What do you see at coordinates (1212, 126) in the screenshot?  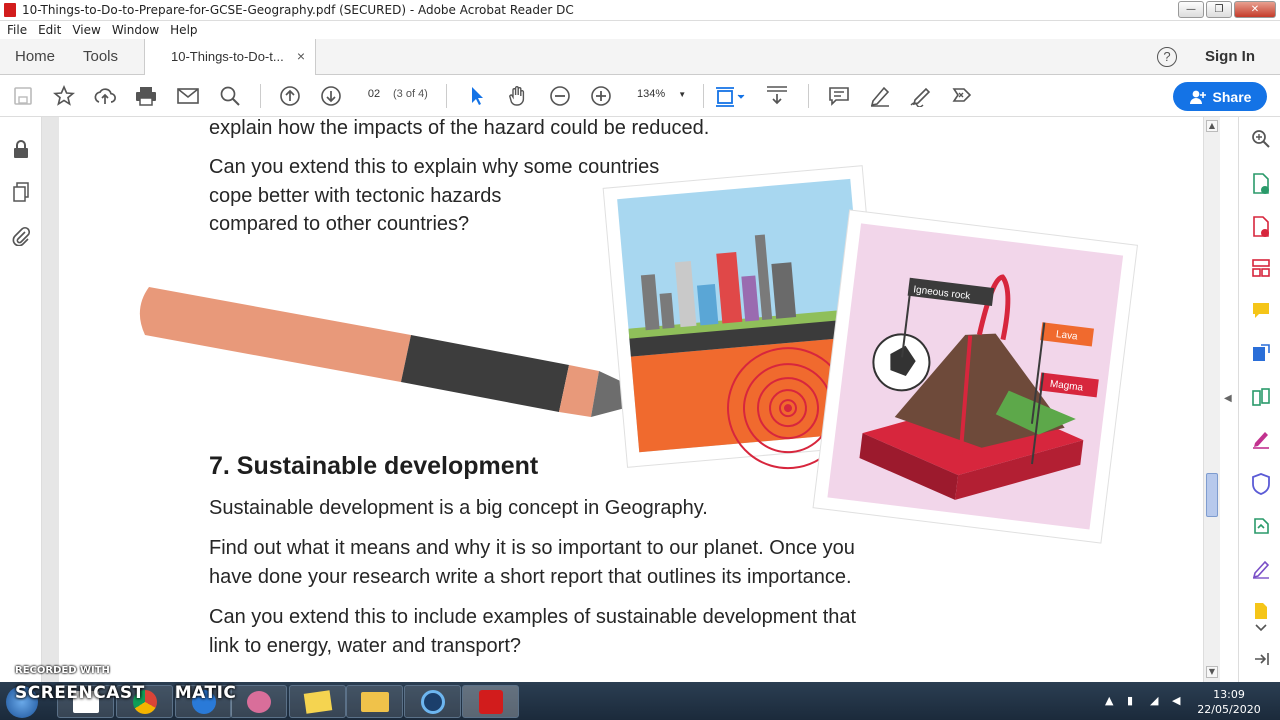 I see `scroll-up-arrow: ▲` at bounding box center [1212, 126].